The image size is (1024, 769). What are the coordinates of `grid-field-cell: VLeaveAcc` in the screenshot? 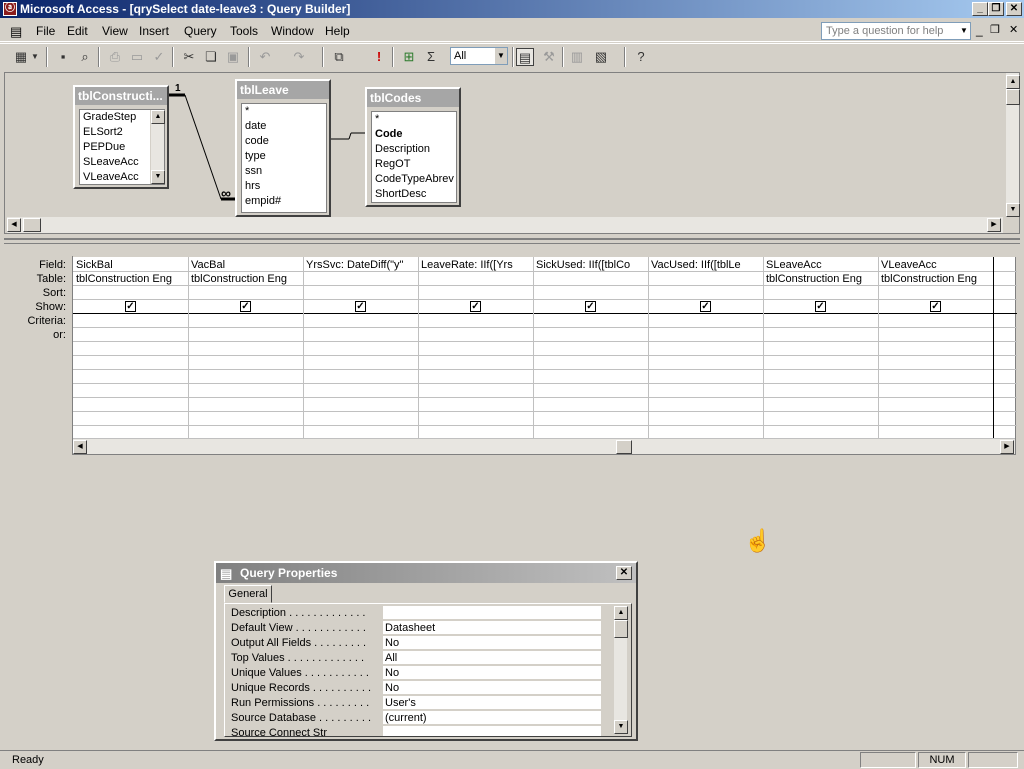 It's located at (935, 265).